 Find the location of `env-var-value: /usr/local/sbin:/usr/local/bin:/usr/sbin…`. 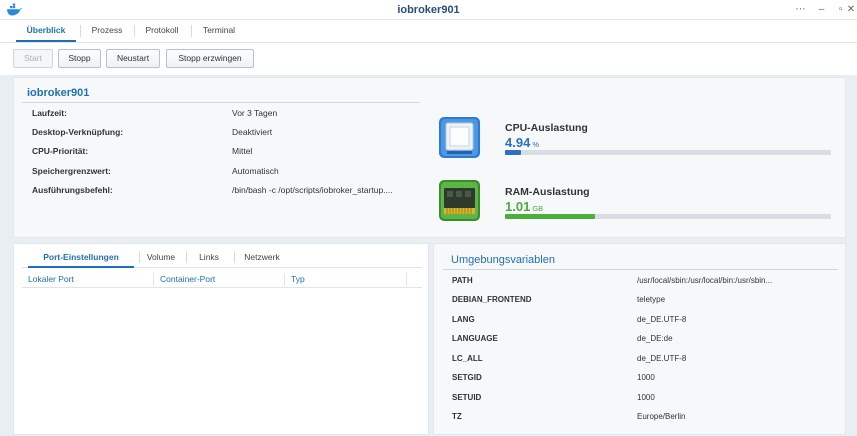

env-var-value: /usr/local/sbin:/usr/local/bin:/usr/sbin… is located at coordinates (705, 280).